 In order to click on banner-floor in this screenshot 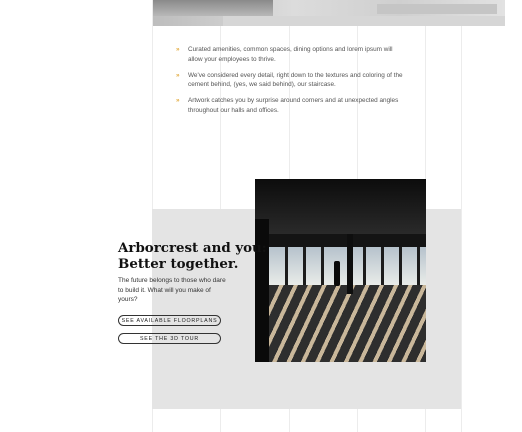, I will do `click(364, 21)`.